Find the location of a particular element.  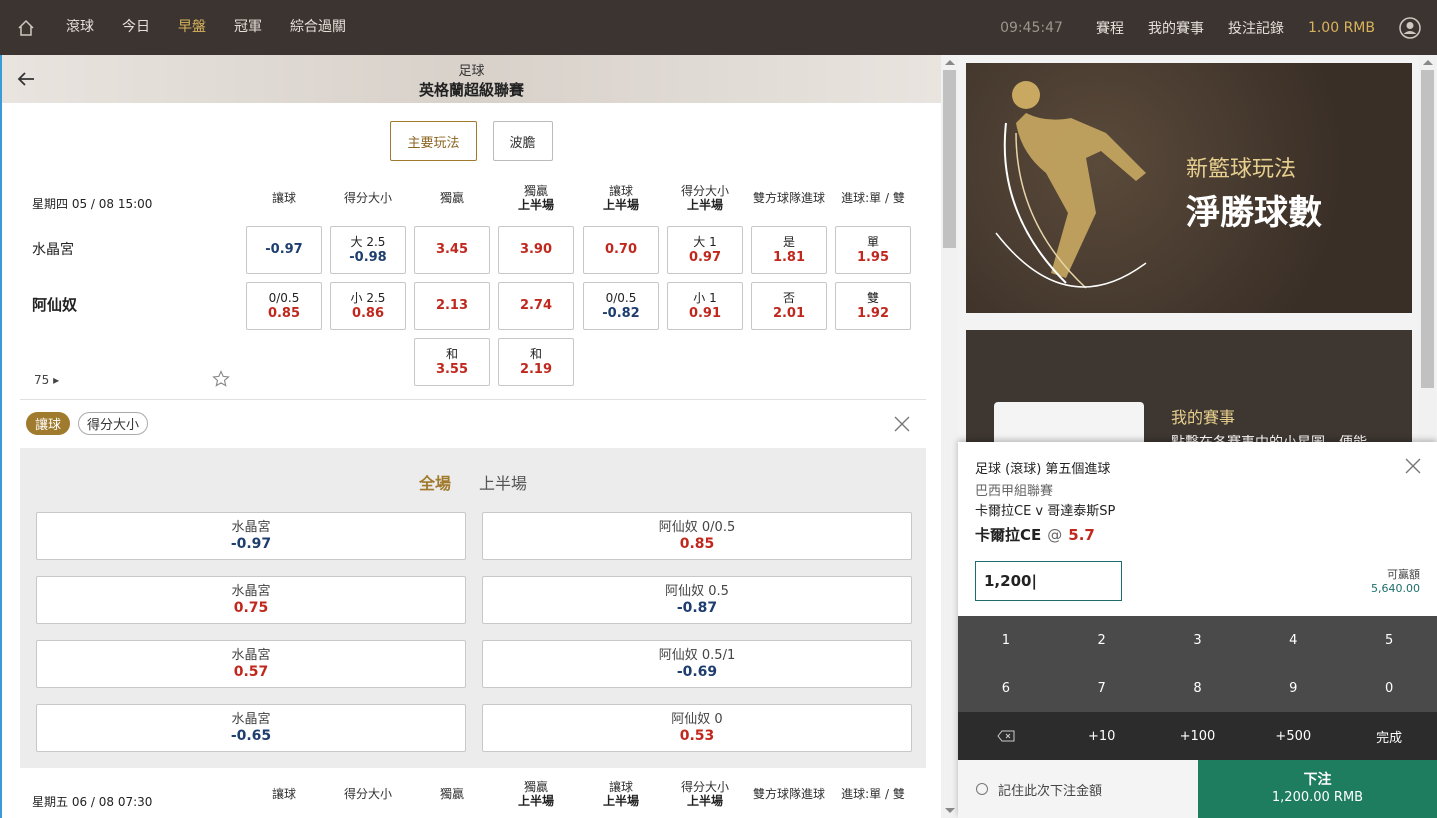

backspace-key is located at coordinates (1006, 736).